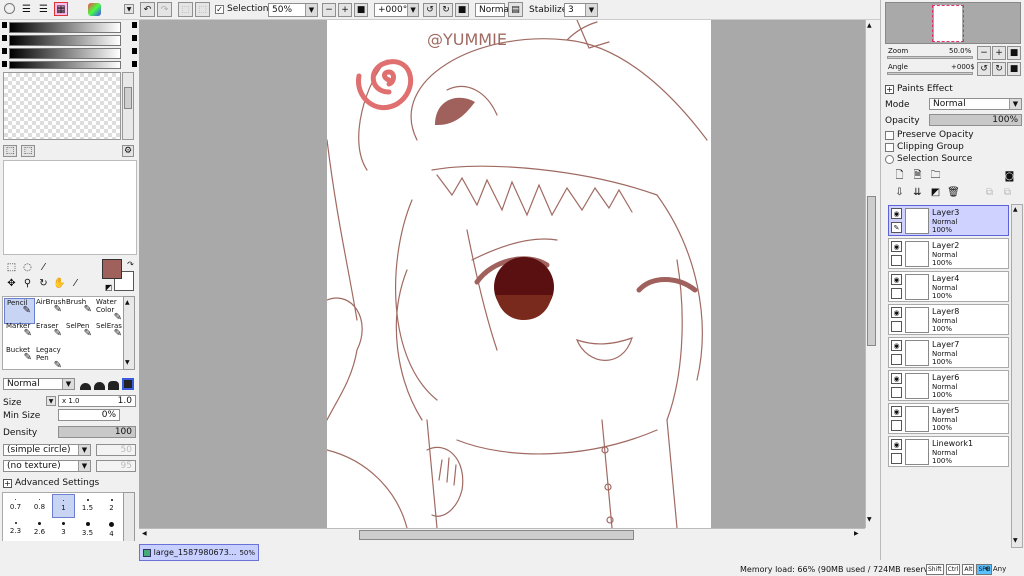  I want to click on layer-list-scrollbar: ▲ ▼, so click(1017, 376).